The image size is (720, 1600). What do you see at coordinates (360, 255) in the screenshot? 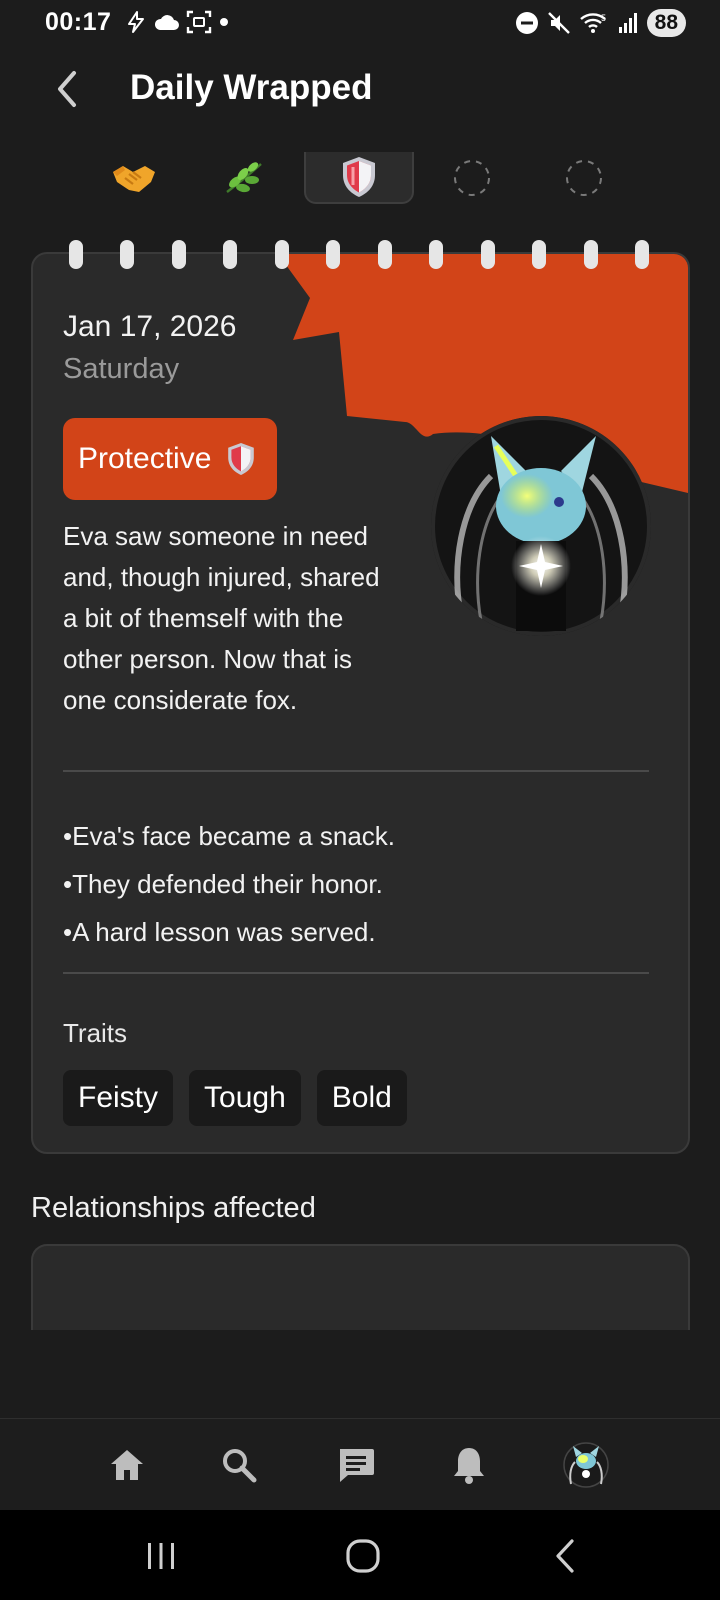
I see `binder-rings` at bounding box center [360, 255].